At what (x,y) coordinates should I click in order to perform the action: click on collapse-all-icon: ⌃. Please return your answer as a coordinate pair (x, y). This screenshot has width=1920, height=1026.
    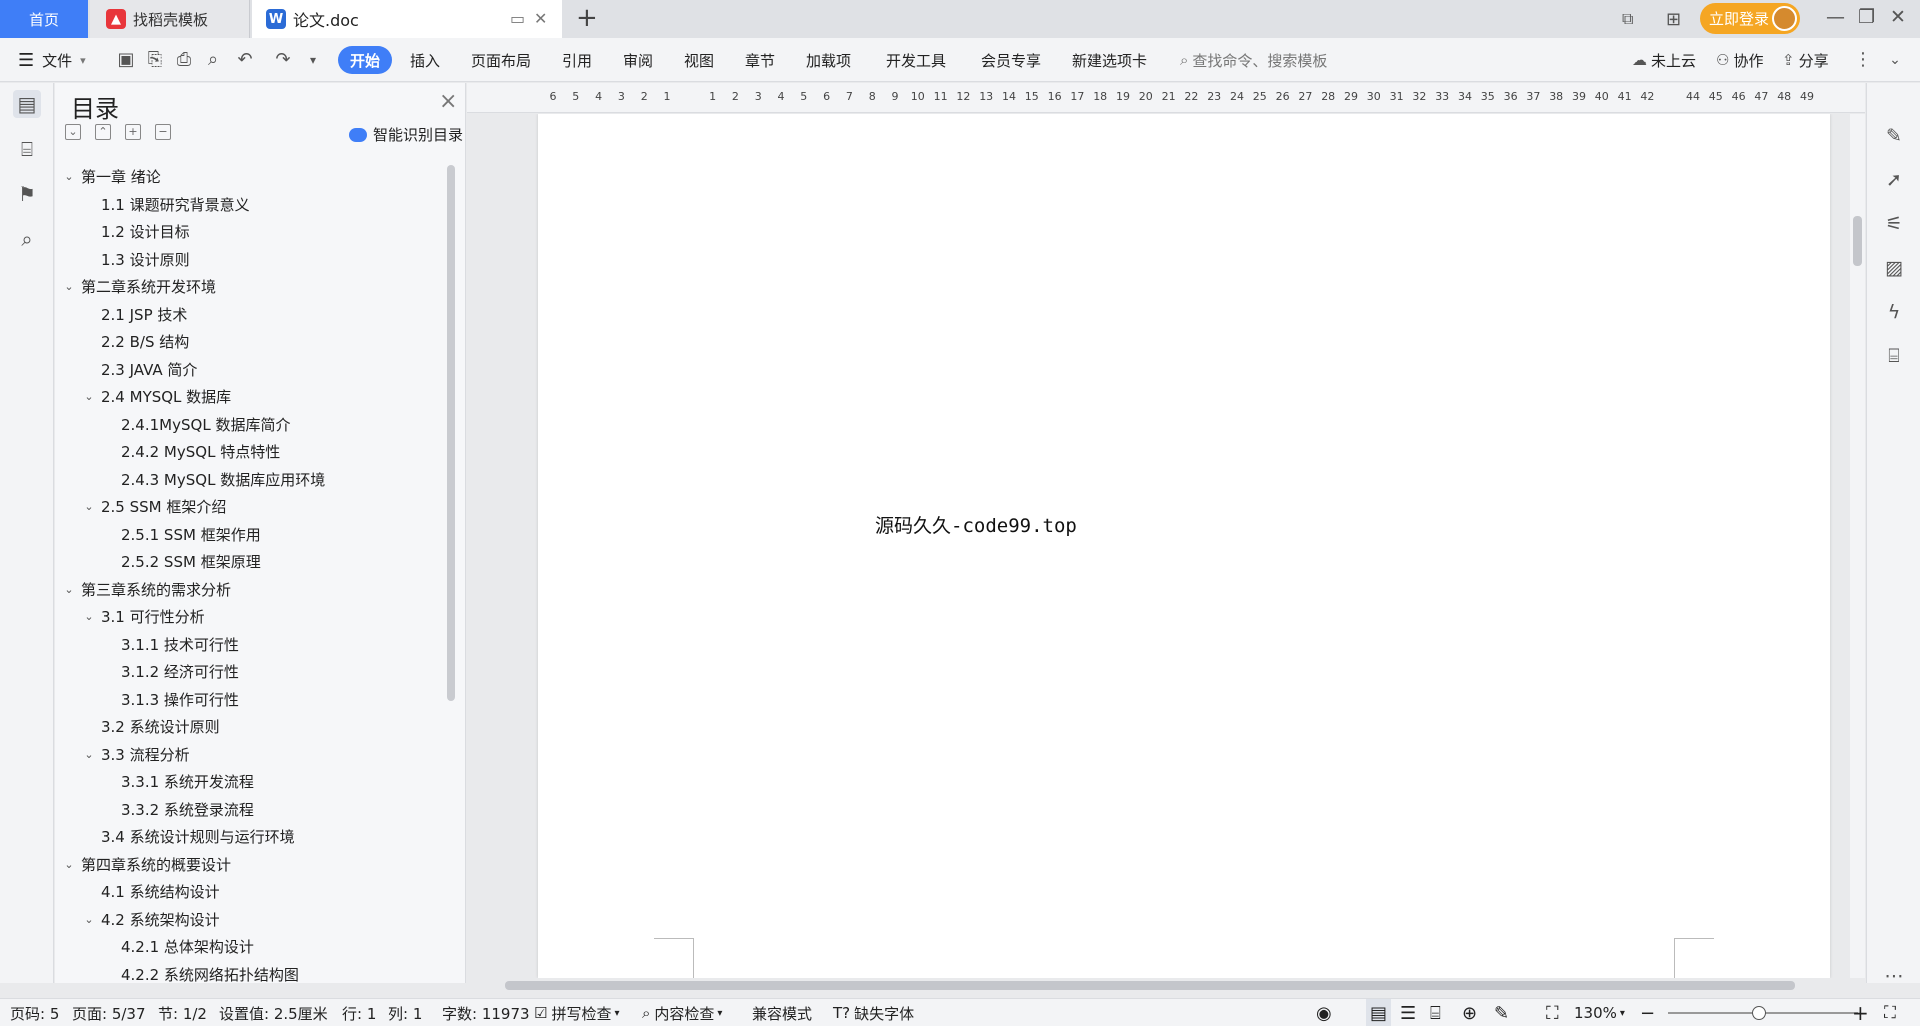
    Looking at the image, I should click on (103, 132).